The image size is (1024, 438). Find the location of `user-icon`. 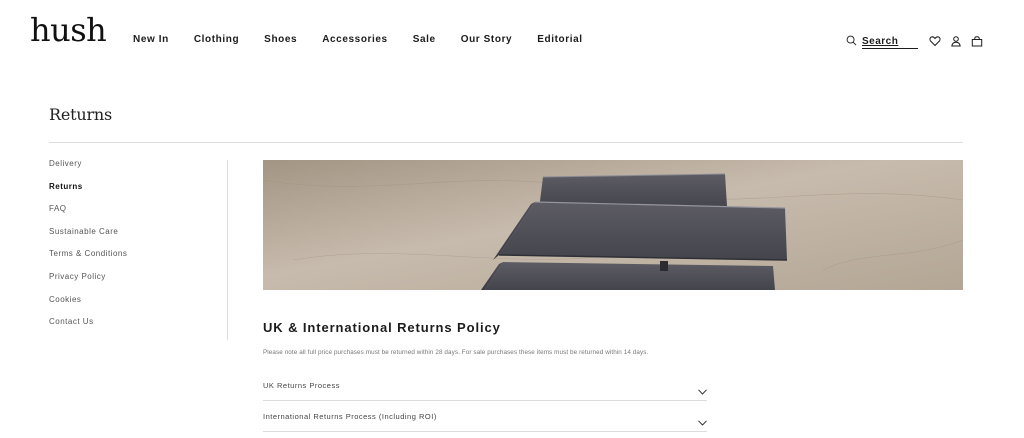

user-icon is located at coordinates (956, 40).